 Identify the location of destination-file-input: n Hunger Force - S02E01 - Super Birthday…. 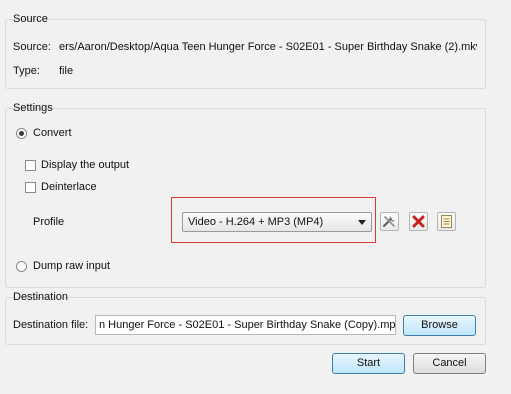
(245, 325).